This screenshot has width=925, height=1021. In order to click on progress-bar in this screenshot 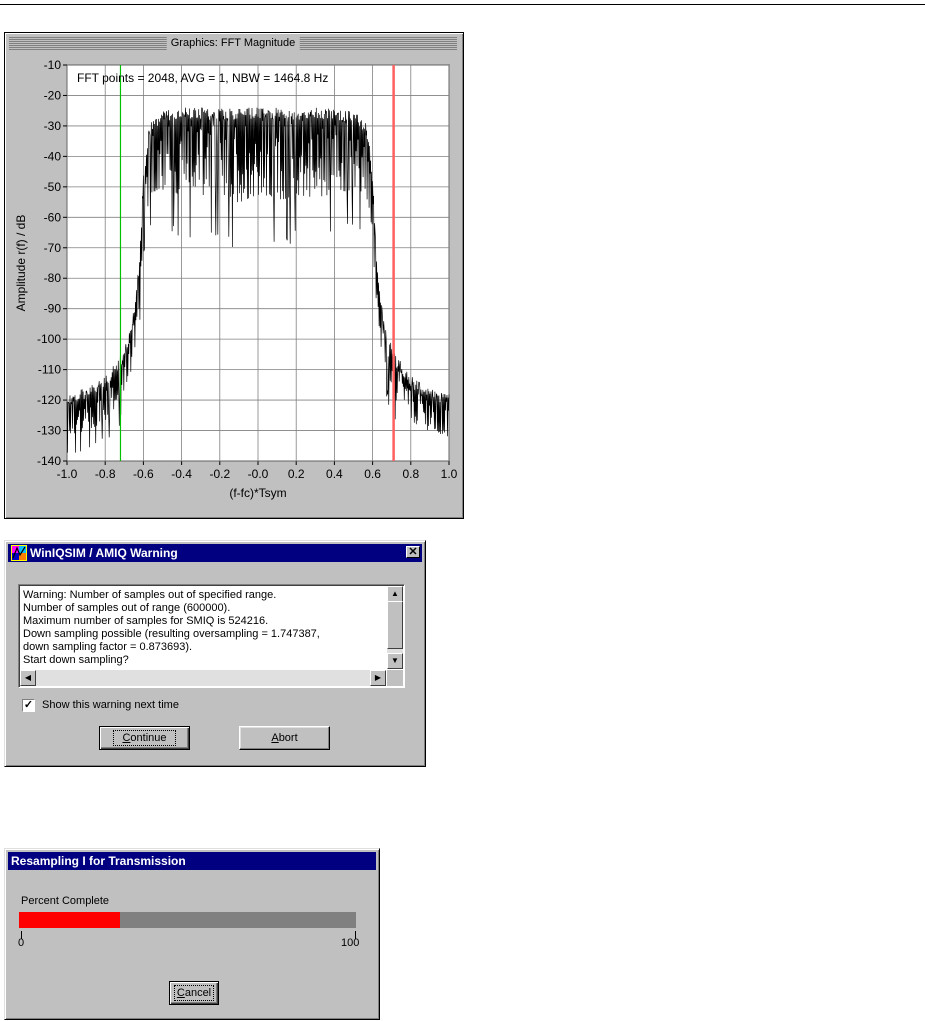, I will do `click(187, 920)`.